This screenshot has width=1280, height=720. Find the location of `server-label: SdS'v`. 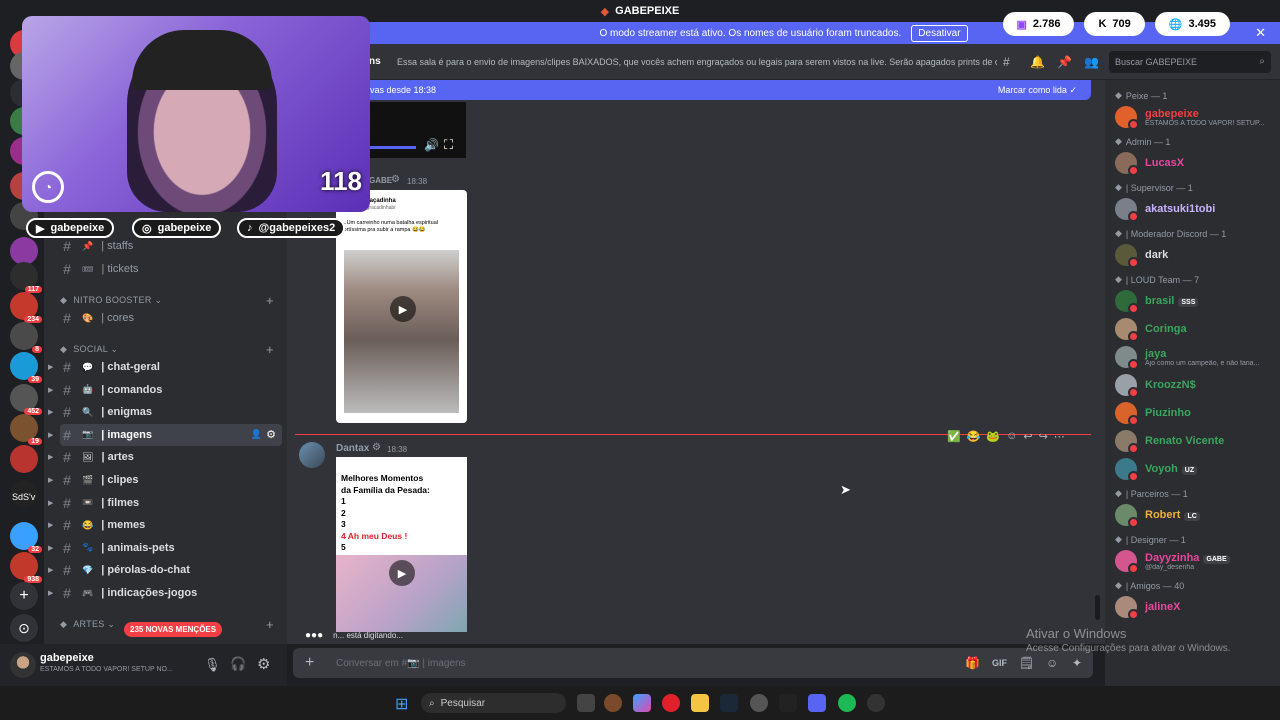

server-label: SdS'v is located at coordinates (23, 497).